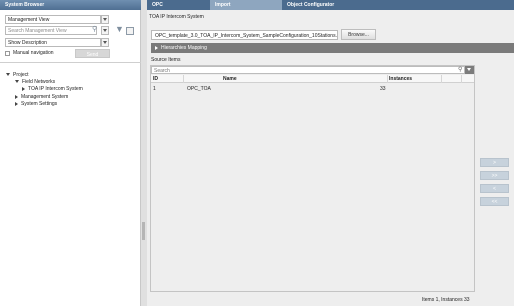 This screenshot has width=514, height=306. Describe the element at coordinates (494, 188) in the screenshot. I see `move-left-button: <` at that location.